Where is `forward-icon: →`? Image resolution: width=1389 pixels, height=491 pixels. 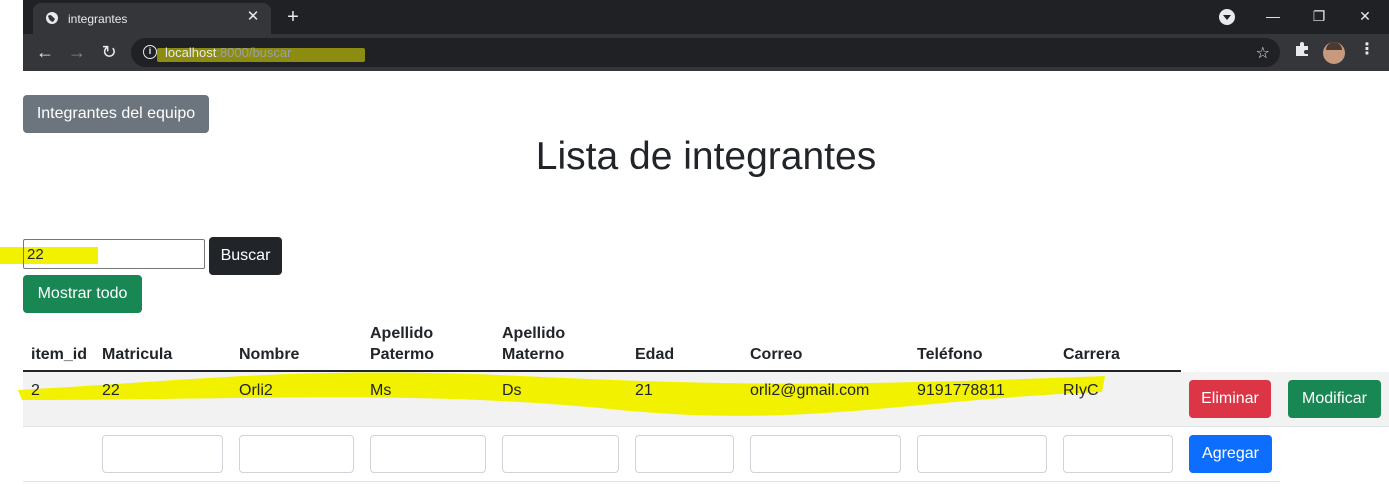
forward-icon: → is located at coordinates (77, 52).